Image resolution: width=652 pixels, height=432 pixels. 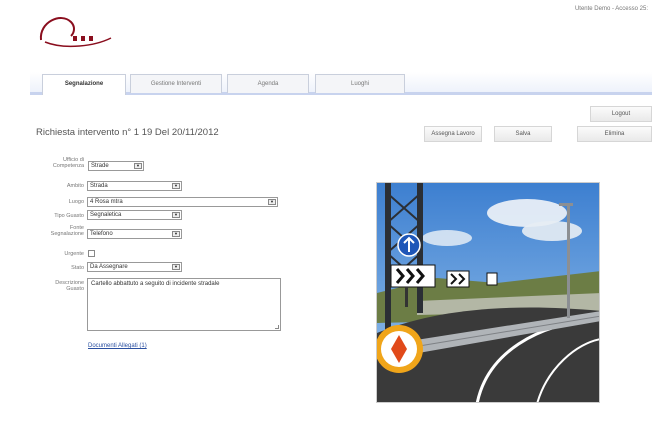 I want to click on ambito-select: Strada ▼, so click(x=134, y=186).